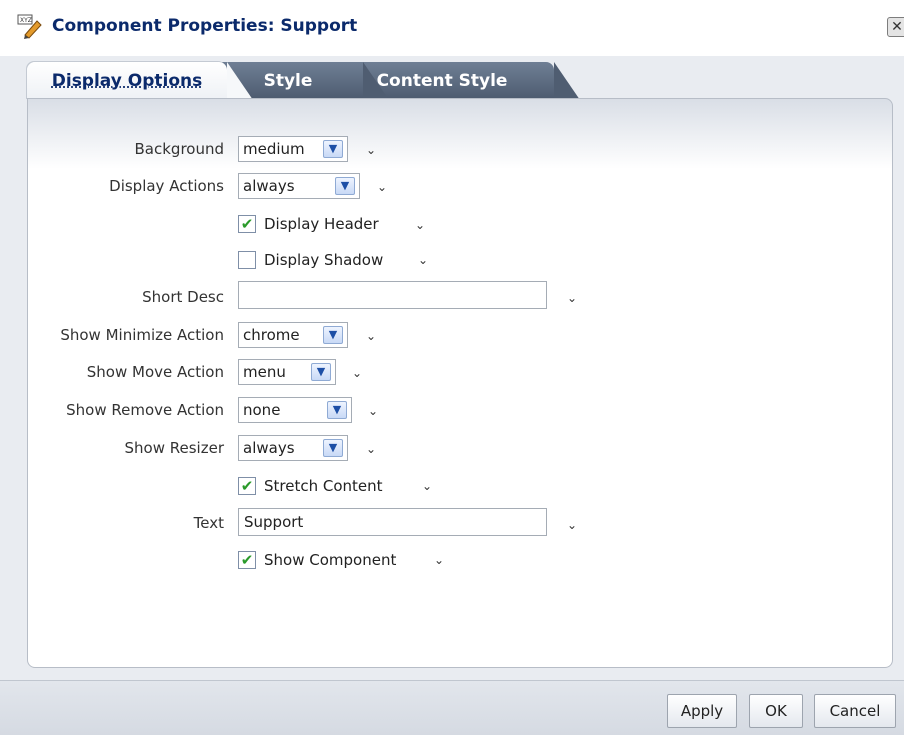 The image size is (904, 735). I want to click on apply-button: Apply, so click(702, 711).